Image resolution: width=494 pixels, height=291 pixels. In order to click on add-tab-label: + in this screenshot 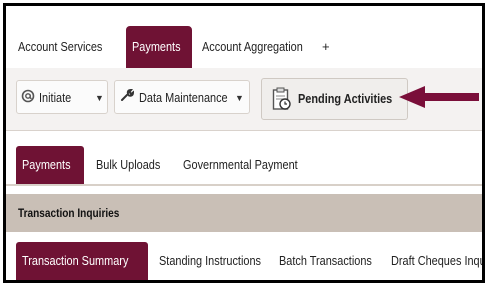, I will do `click(326, 46)`.